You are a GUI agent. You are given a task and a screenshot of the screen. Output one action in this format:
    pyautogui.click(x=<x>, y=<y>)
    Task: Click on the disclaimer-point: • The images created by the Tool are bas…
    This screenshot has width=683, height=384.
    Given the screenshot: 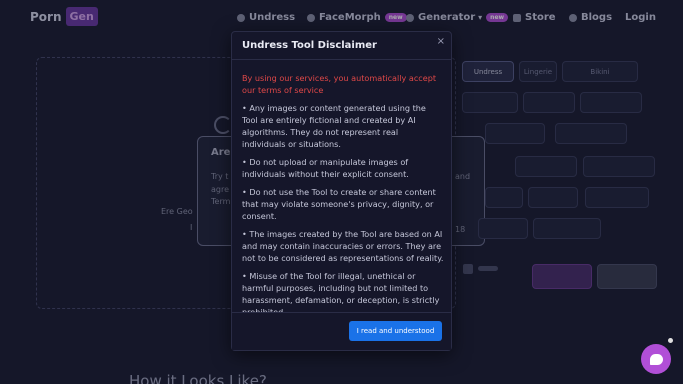 What is the action you would take?
    pyautogui.click(x=343, y=246)
    